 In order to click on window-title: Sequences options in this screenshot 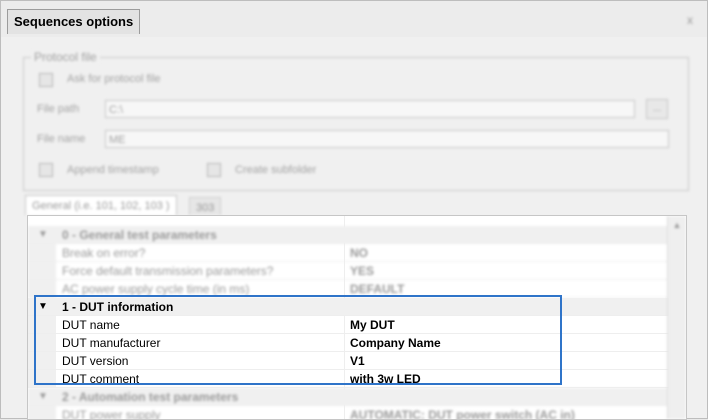, I will do `click(74, 21)`.